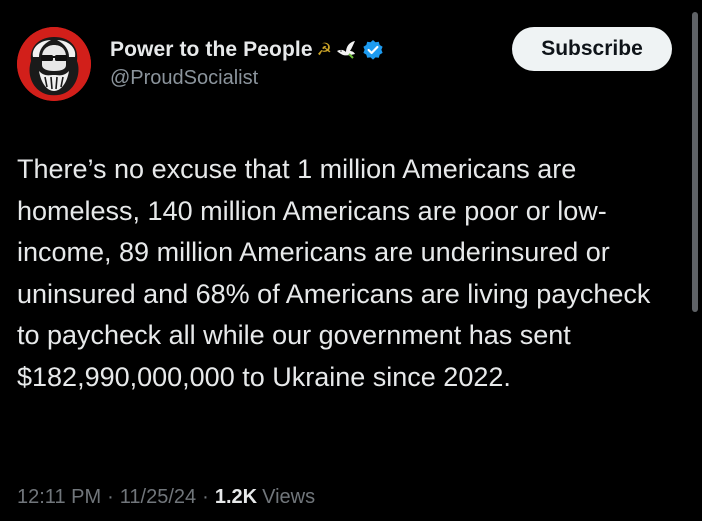 This screenshot has width=702, height=521. I want to click on display-name: Power to the People, so click(211, 50).